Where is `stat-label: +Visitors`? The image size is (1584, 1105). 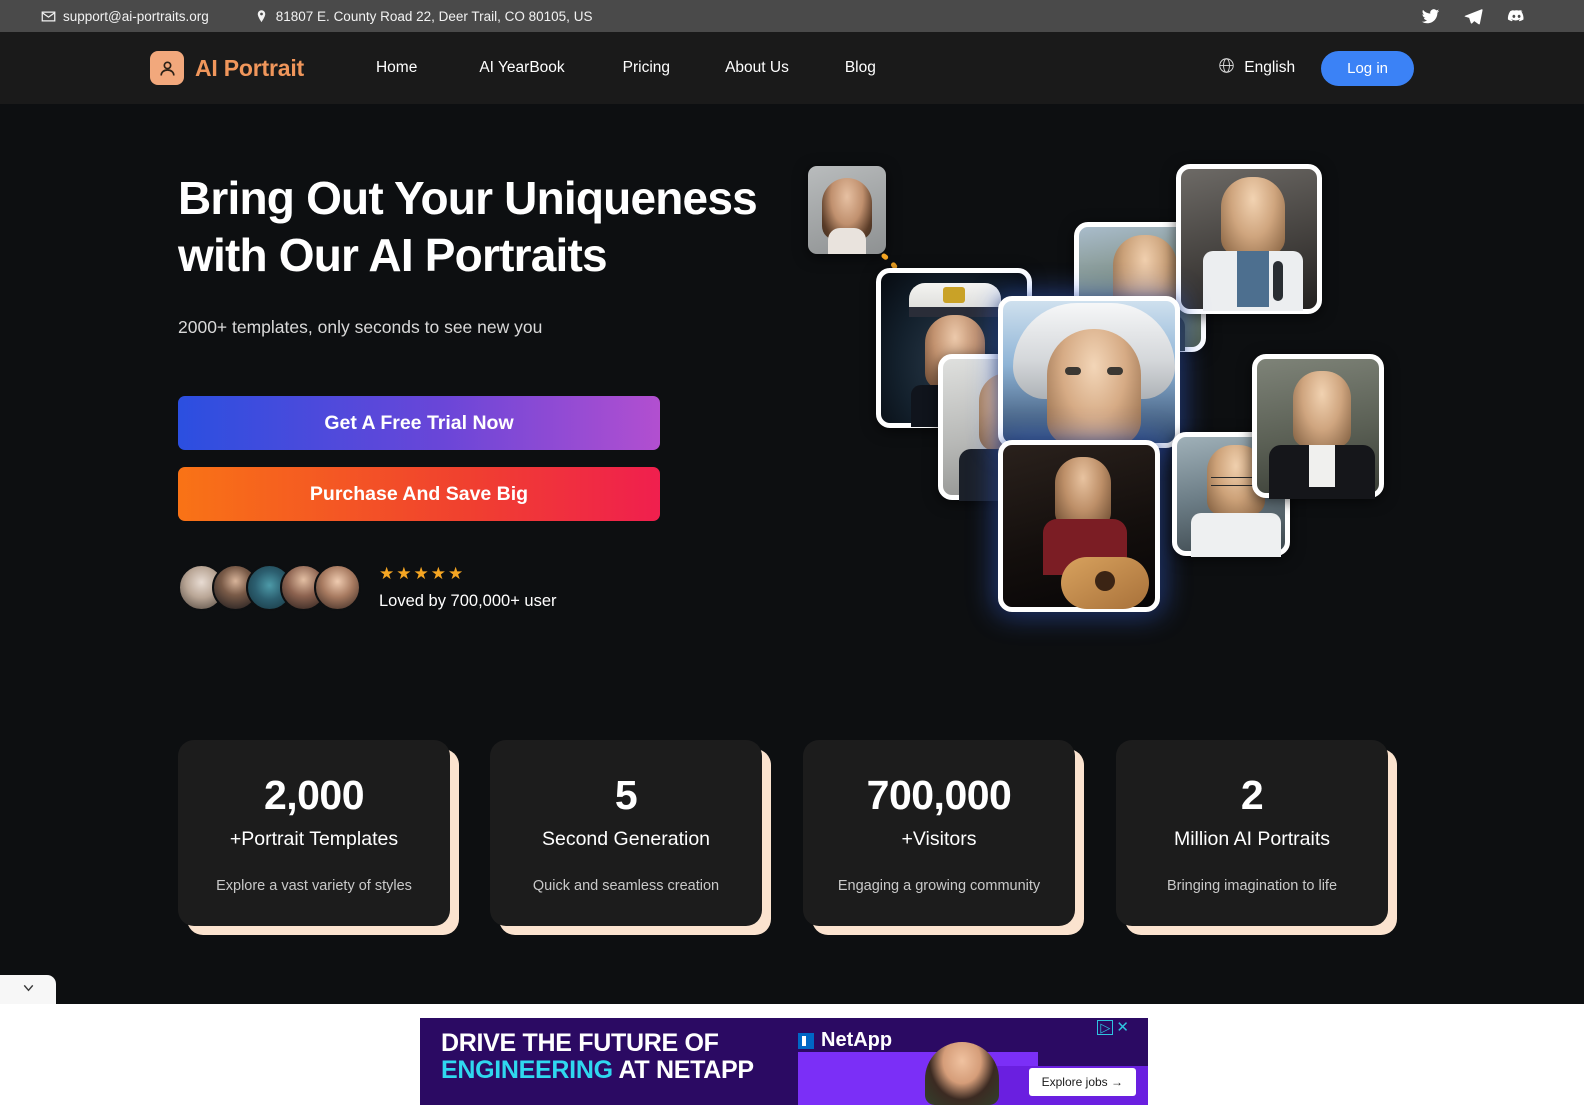
stat-label: +Visitors is located at coordinates (939, 839).